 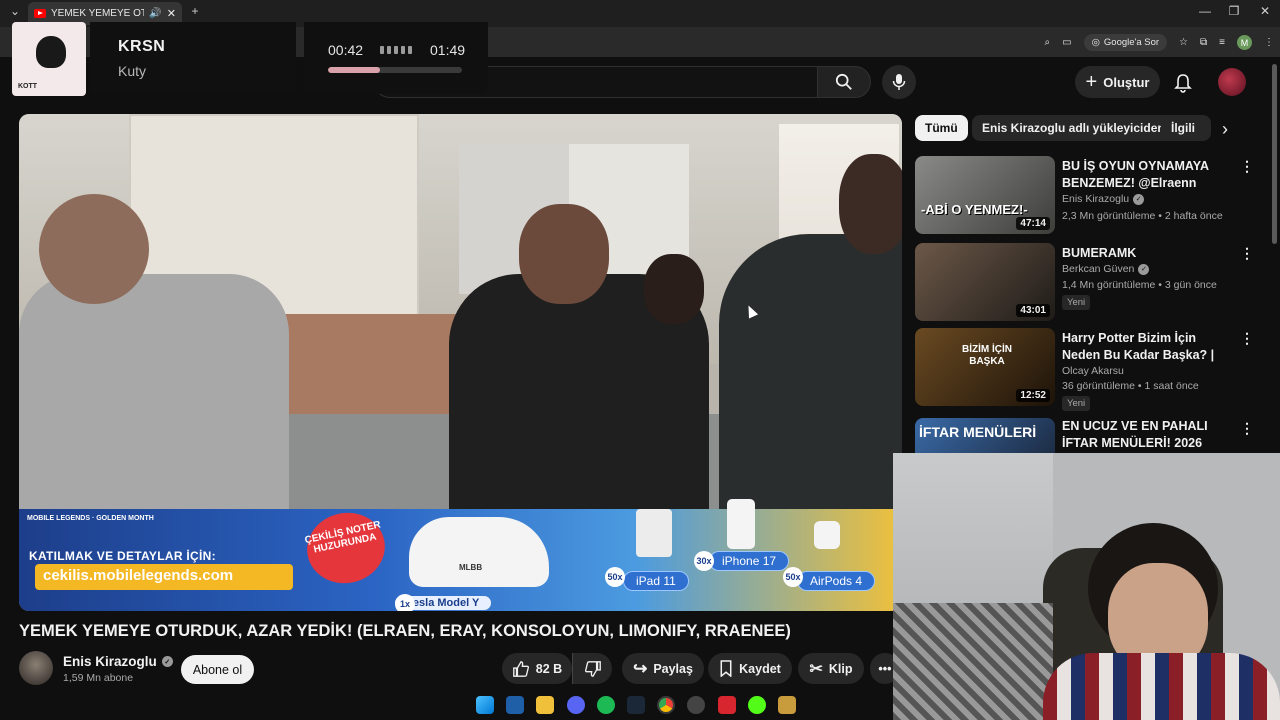 I want to click on elapsed-time: 00:42, so click(x=346, y=50).